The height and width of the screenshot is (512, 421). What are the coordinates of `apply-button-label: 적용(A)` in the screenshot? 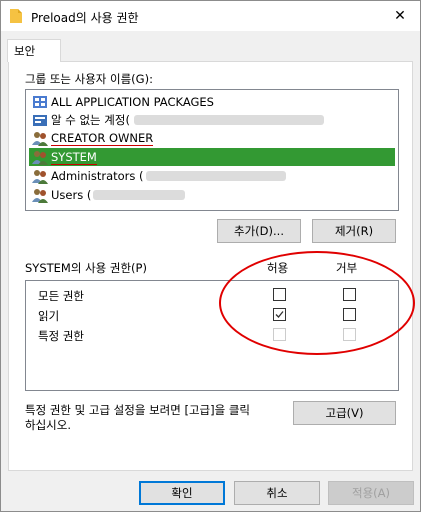 It's located at (371, 493).